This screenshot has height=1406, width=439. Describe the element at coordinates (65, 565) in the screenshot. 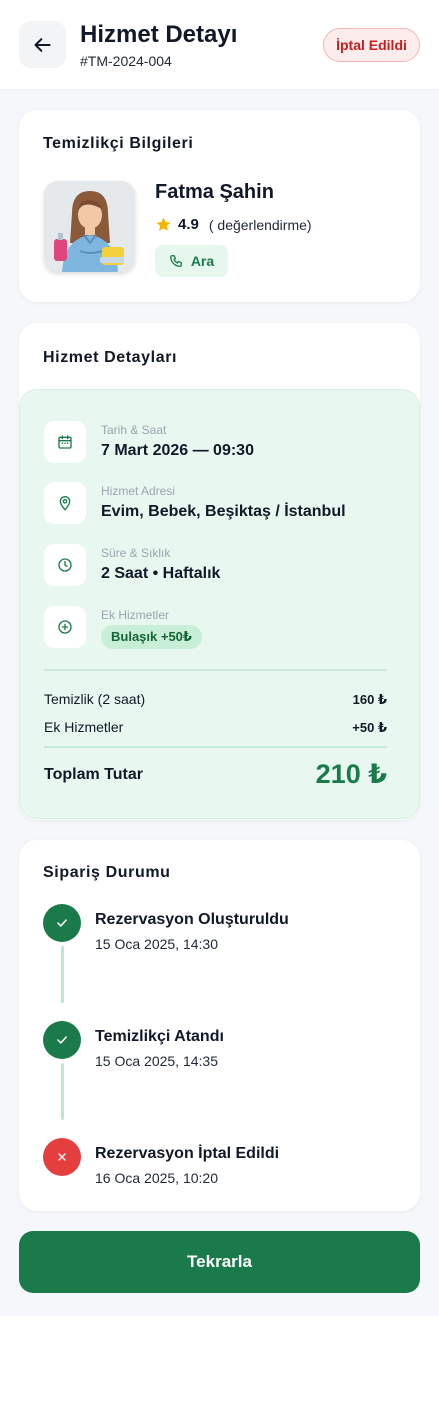

I see `clock-icon` at that location.